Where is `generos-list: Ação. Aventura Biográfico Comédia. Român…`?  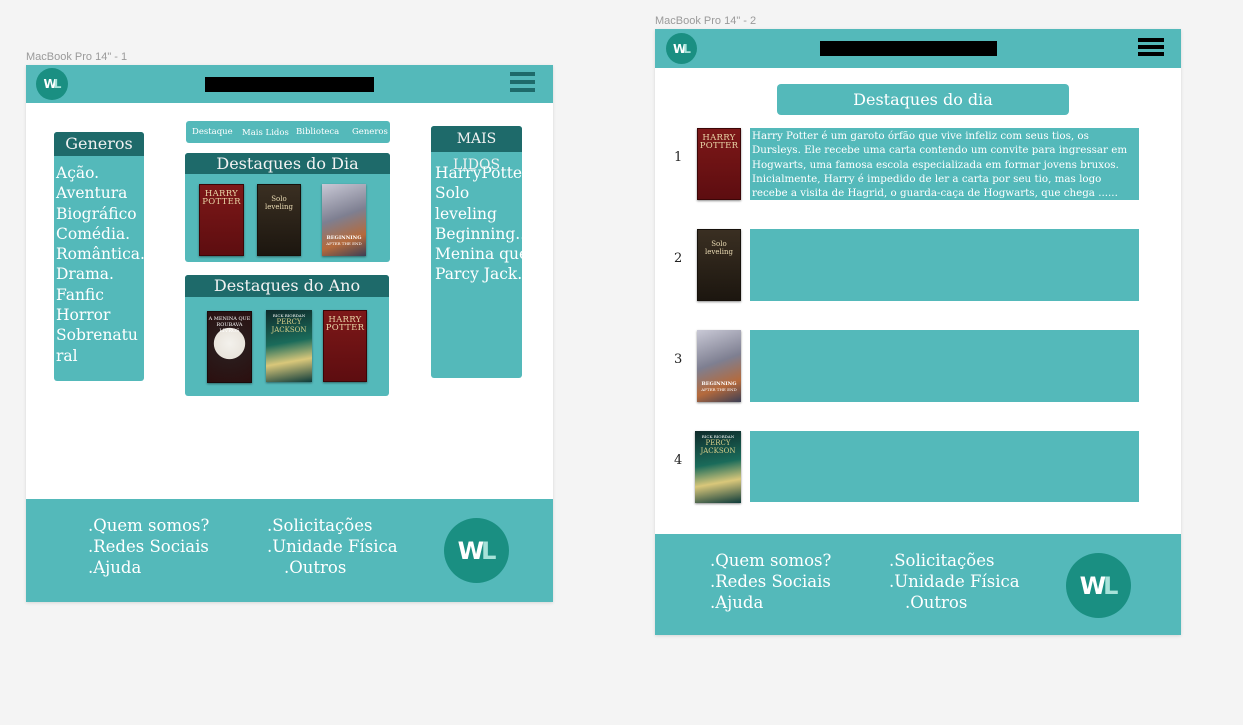 generos-list: Ação. Aventura Biográfico Comédia. Român… is located at coordinates (100, 264).